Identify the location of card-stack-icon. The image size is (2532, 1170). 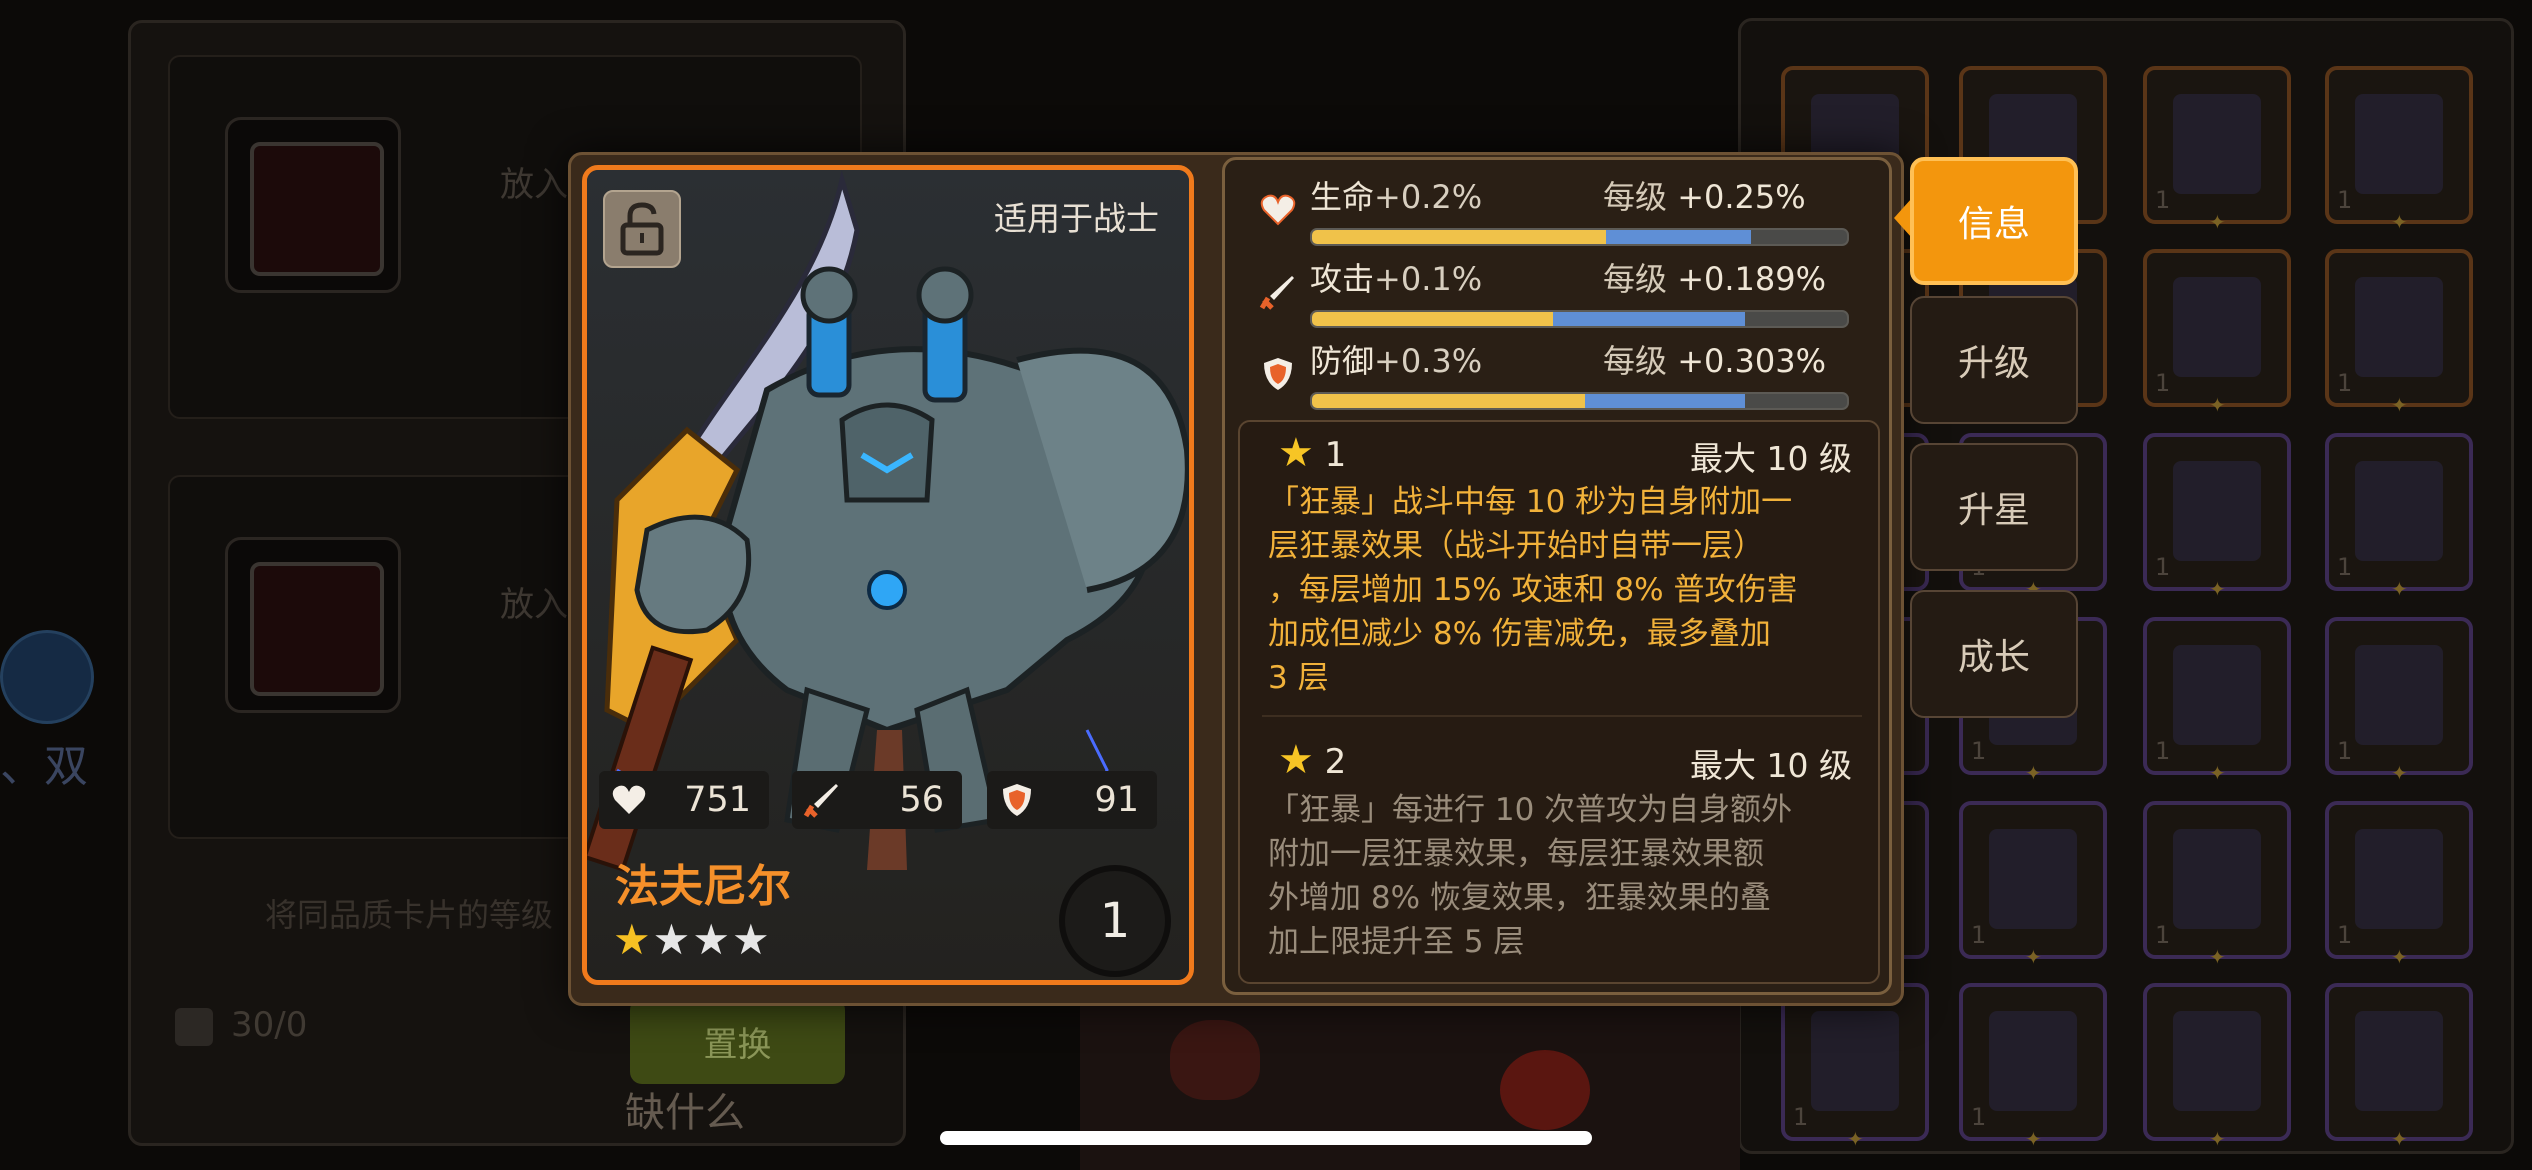
(194, 1026).